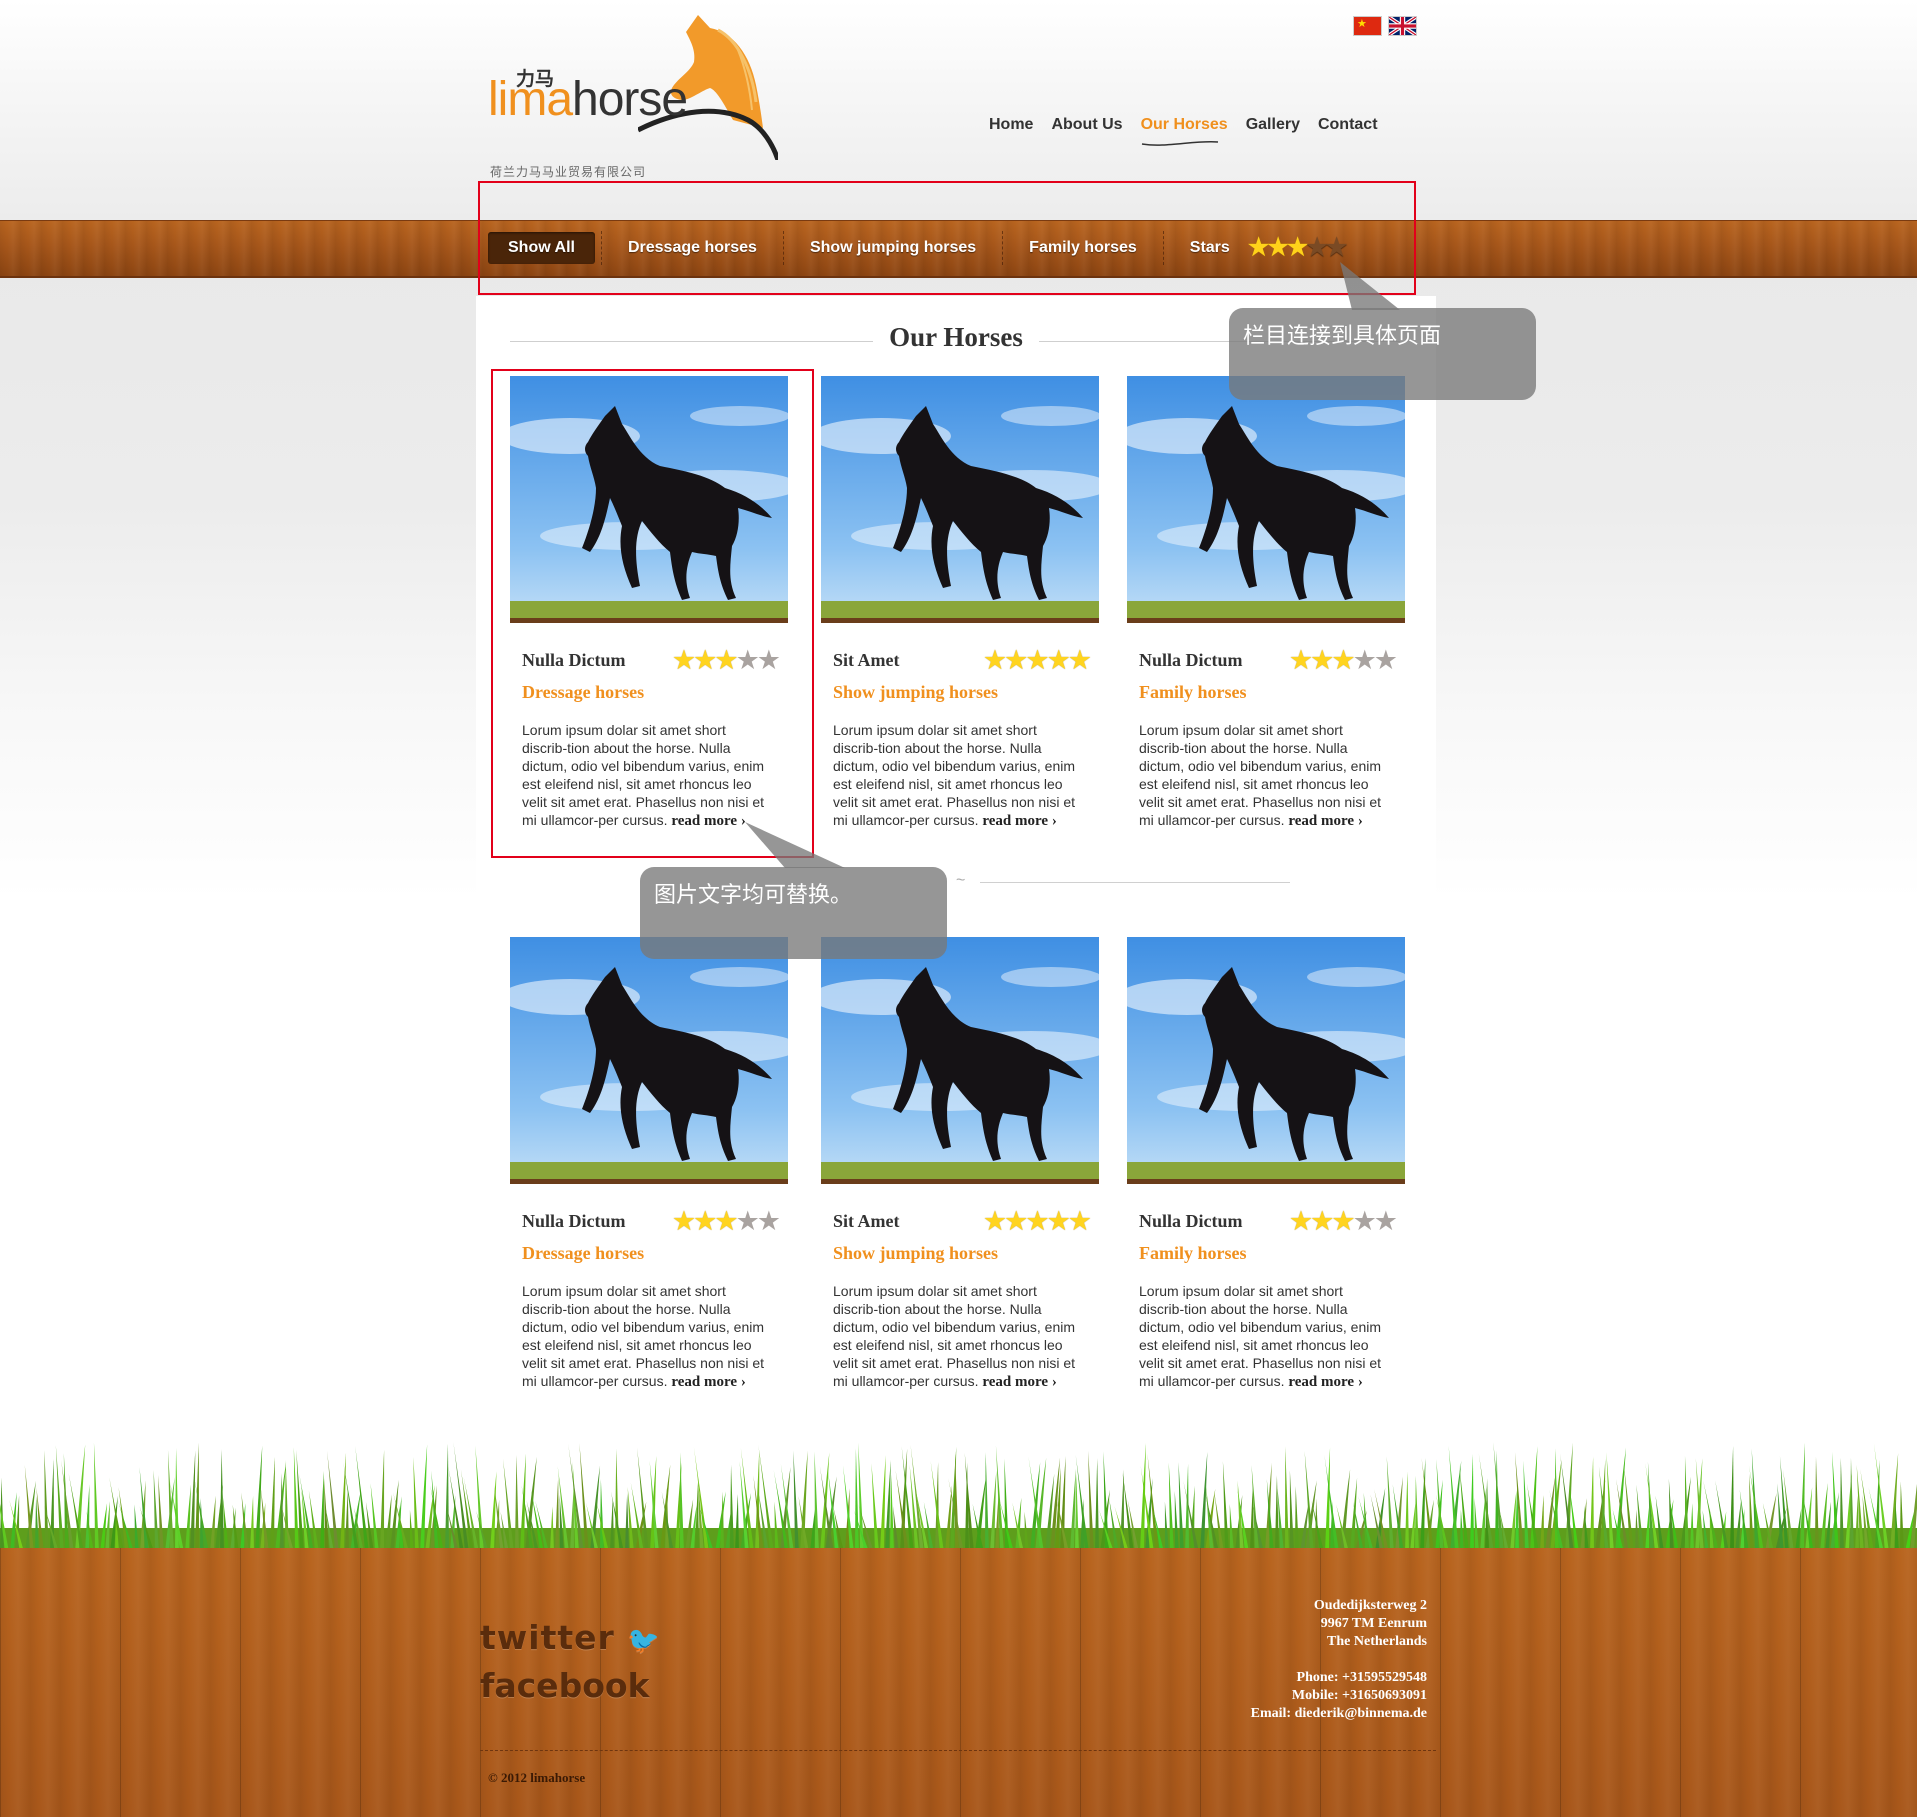 This screenshot has width=1917, height=1817. Describe the element at coordinates (956, 337) in the screenshot. I see `section-title: Our Horses` at that location.